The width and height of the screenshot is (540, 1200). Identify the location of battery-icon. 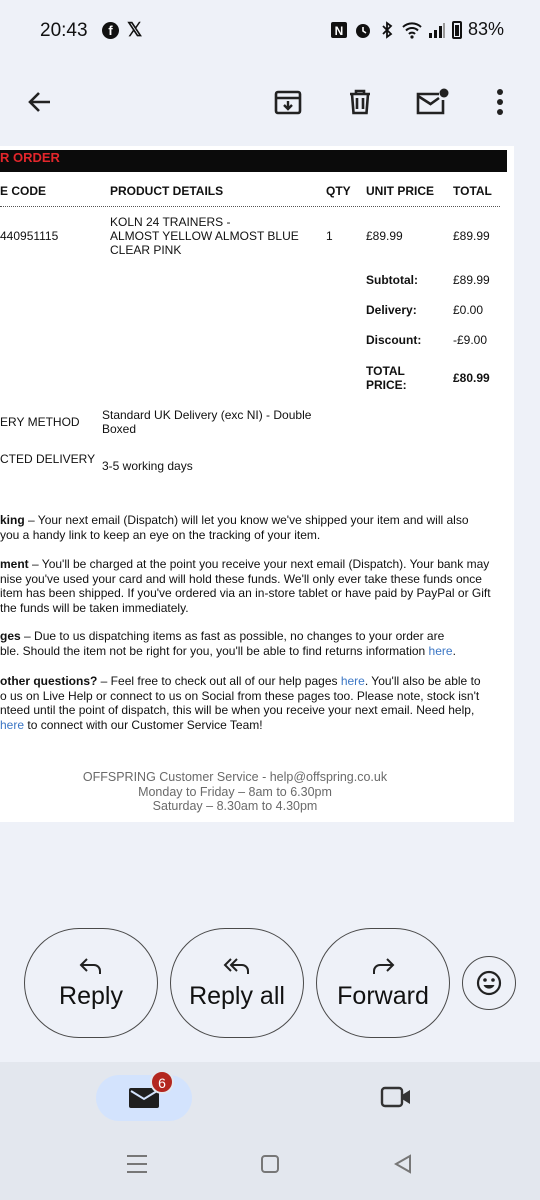
(456, 29).